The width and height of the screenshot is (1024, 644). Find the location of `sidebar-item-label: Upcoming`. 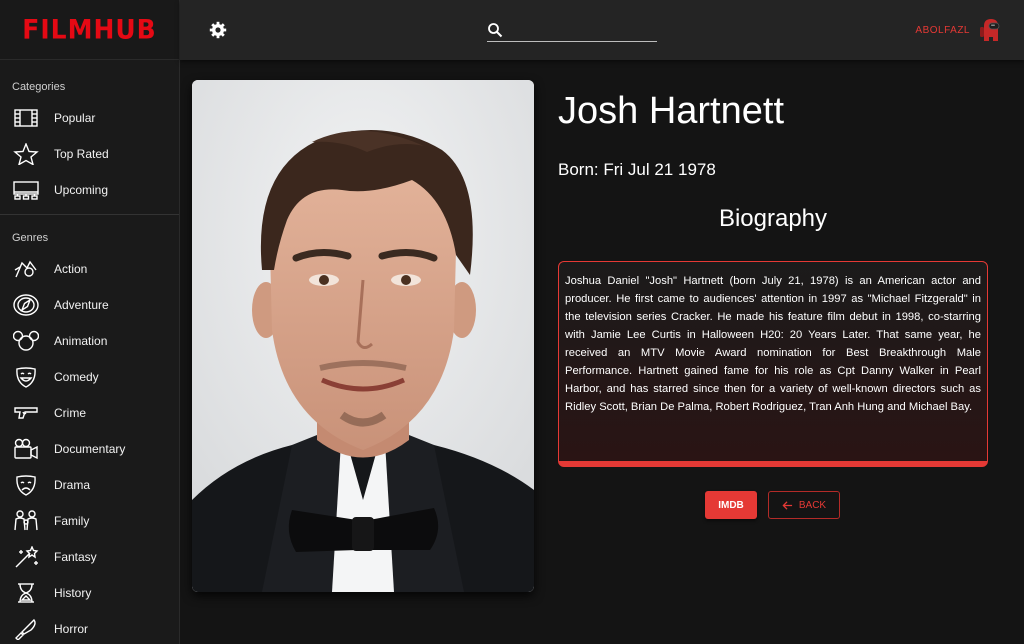

sidebar-item-label: Upcoming is located at coordinates (81, 190).